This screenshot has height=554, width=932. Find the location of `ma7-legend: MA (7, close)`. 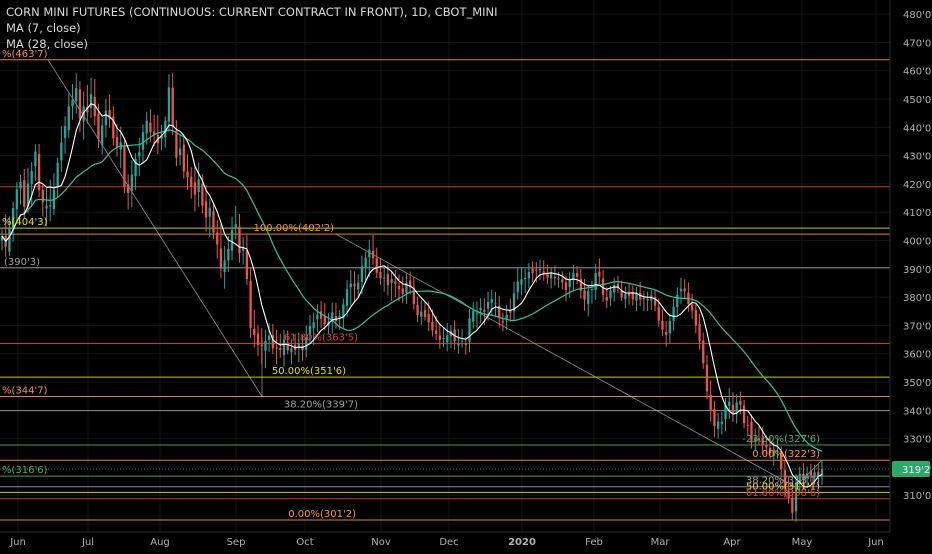

ma7-legend: MA (7, close) is located at coordinates (252, 28).